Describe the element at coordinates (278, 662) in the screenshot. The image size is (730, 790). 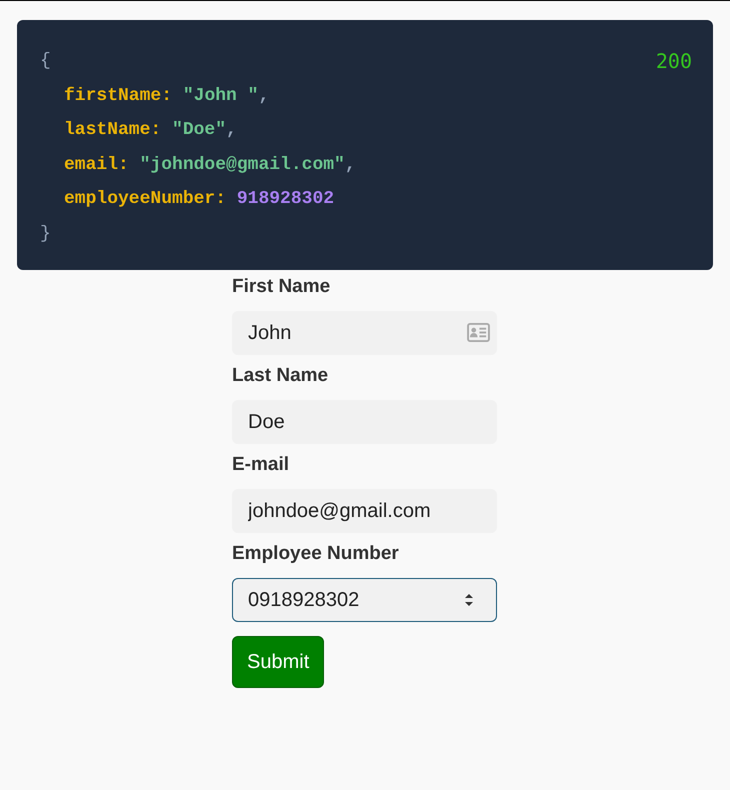
I see `submit-button: Submit` at that location.